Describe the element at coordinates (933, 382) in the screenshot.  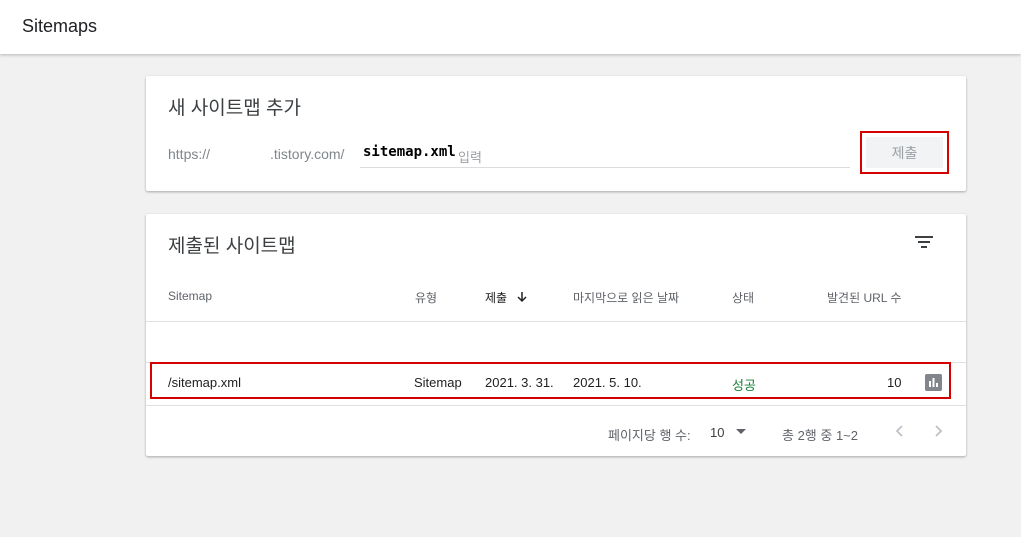
I see `bar-chart-icon` at that location.